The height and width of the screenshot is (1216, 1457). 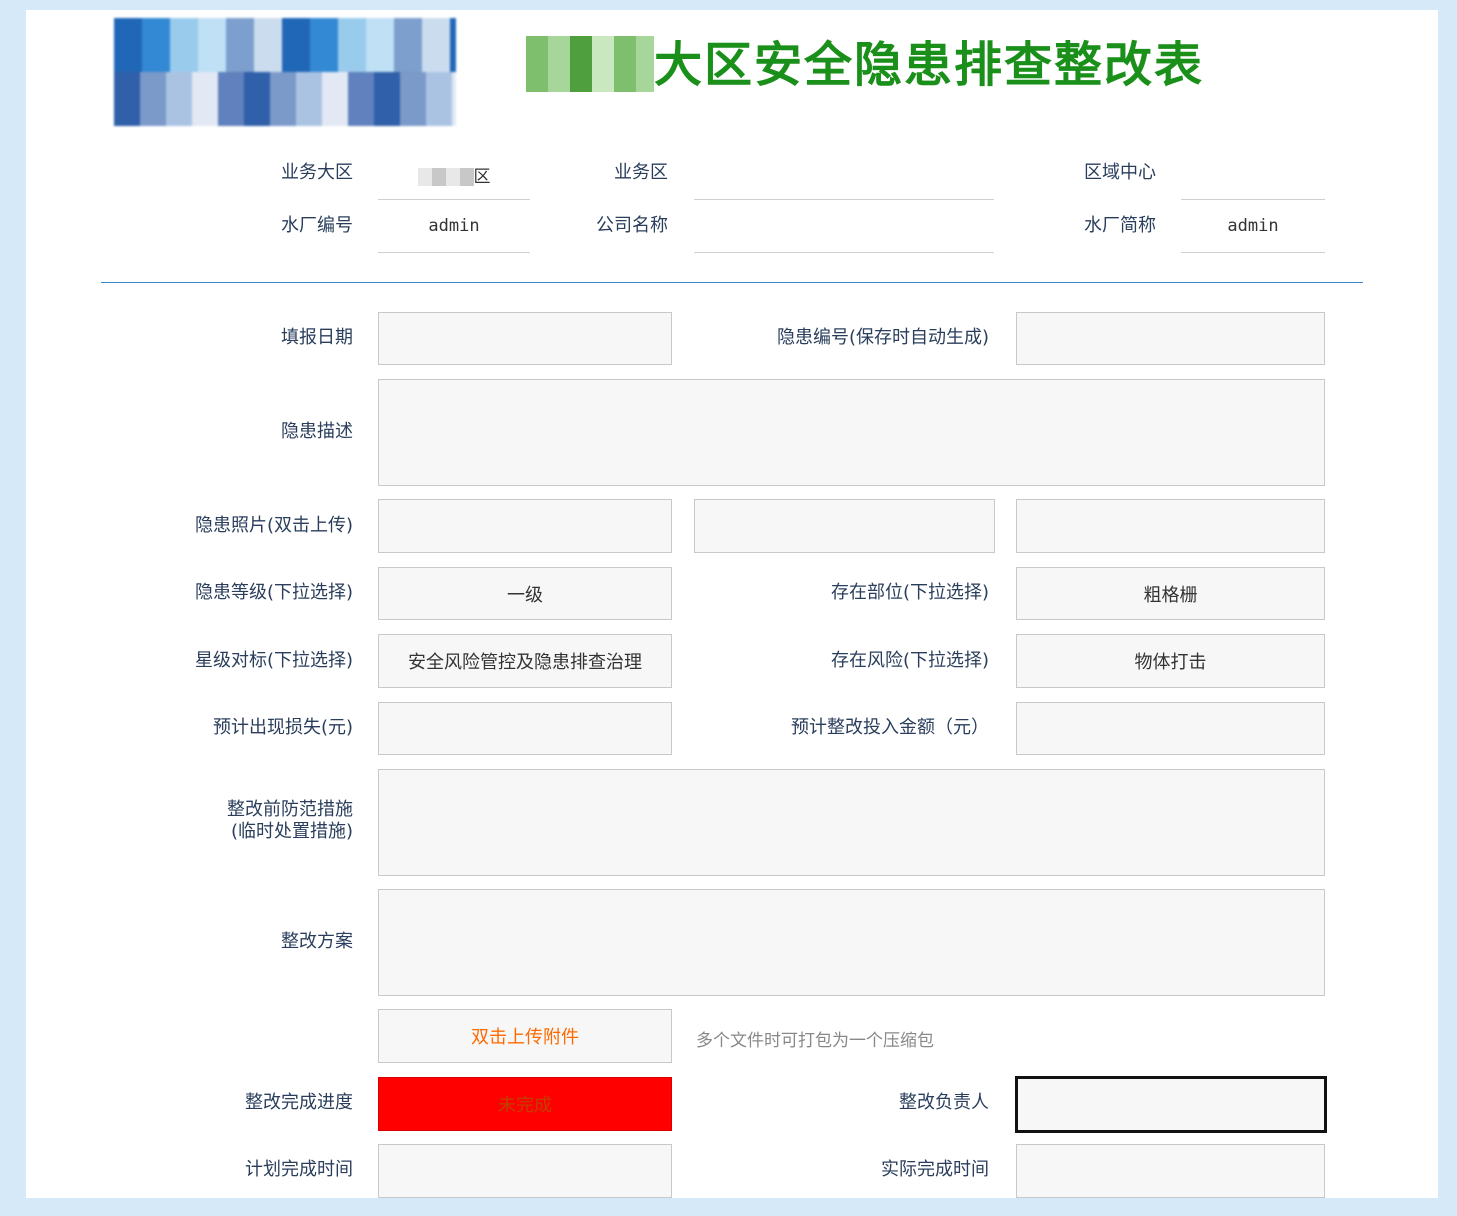 What do you see at coordinates (1170, 661) in the screenshot?
I see `risk-select: 物体打击` at bounding box center [1170, 661].